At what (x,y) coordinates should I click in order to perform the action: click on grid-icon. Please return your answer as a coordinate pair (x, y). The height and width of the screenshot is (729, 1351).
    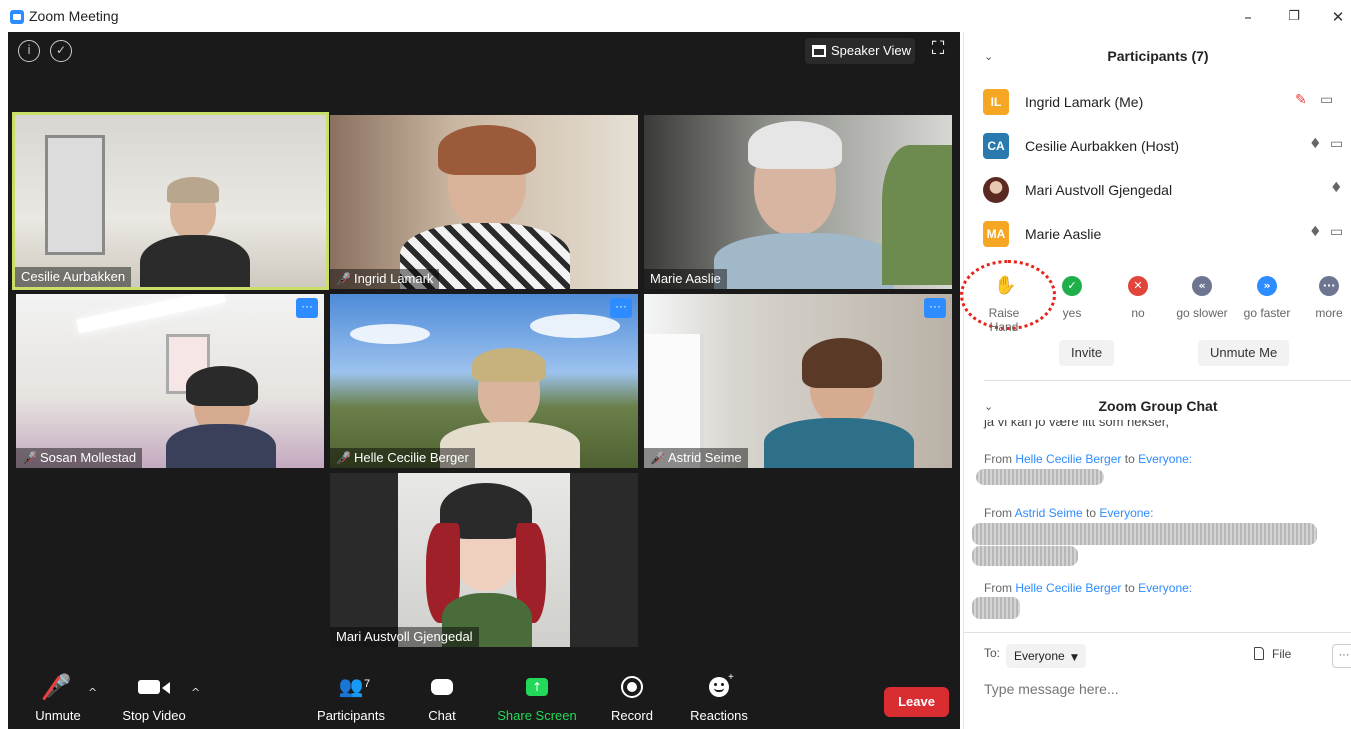
    Looking at the image, I should click on (819, 51).